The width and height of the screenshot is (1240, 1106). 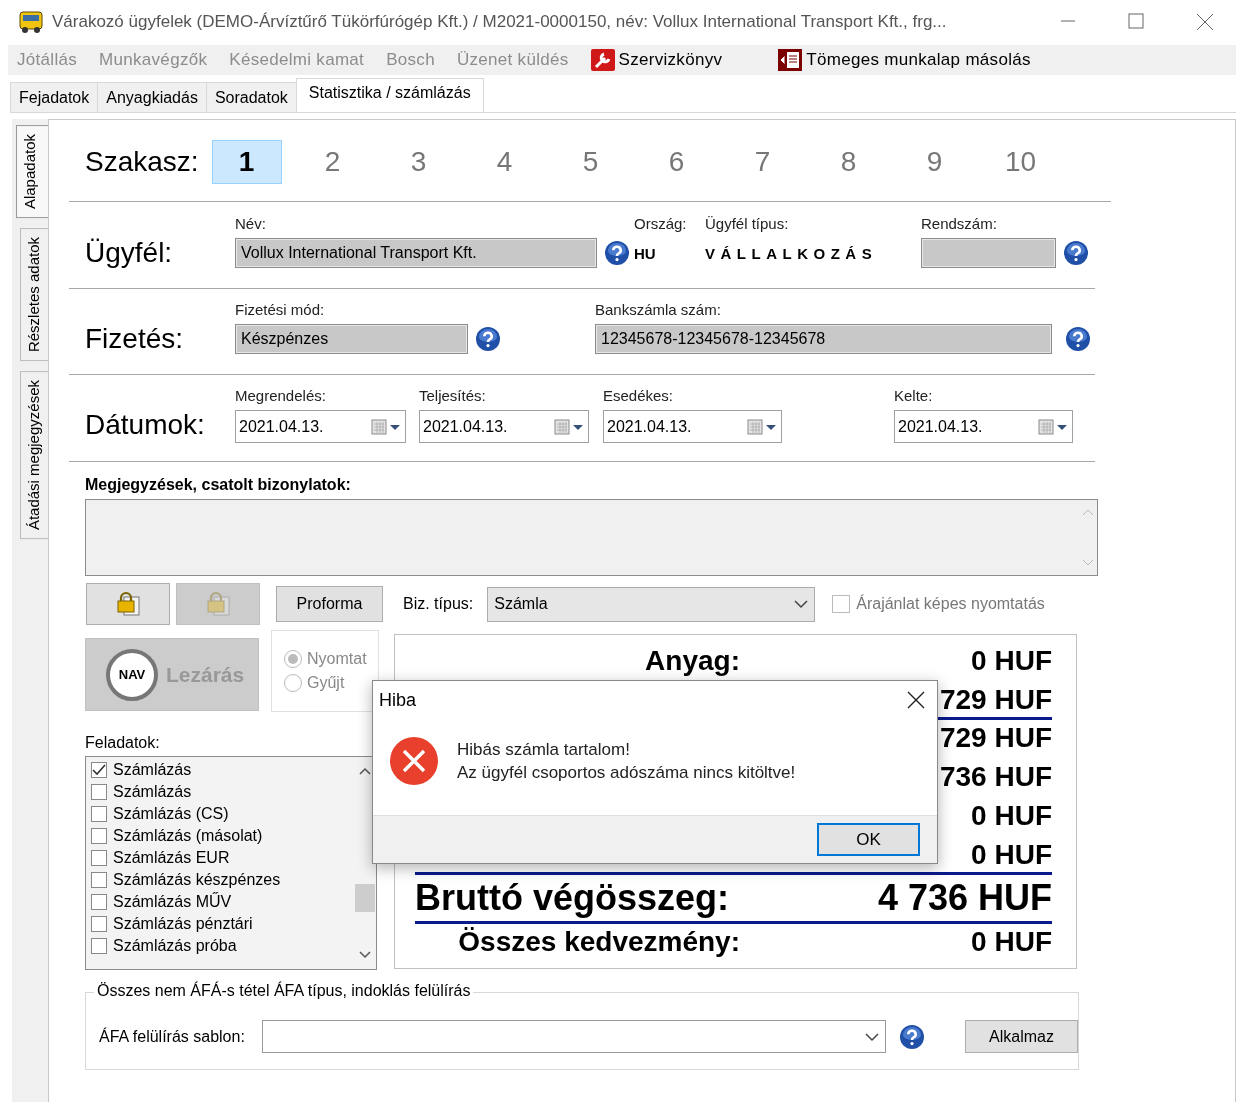 I want to click on copy-document-icon, so click(x=790, y=60).